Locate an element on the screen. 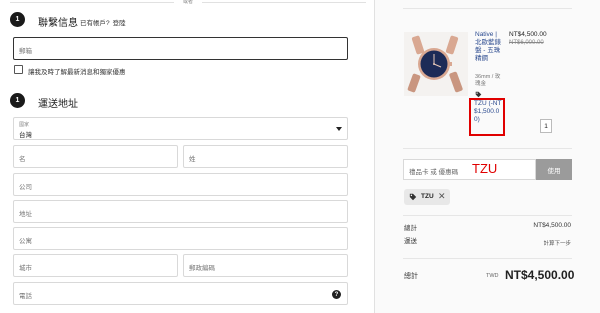 Image resolution: width=600 pixels, height=313 pixels. login-hint: 已有帳戶? 登陸 is located at coordinates (103, 22).